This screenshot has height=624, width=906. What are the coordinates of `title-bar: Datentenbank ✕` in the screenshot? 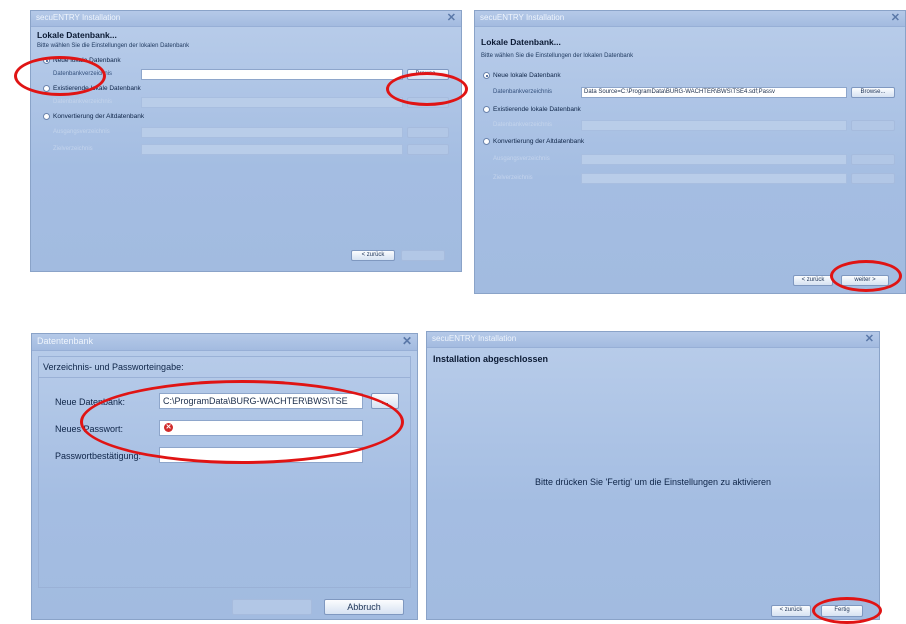 It's located at (224, 342).